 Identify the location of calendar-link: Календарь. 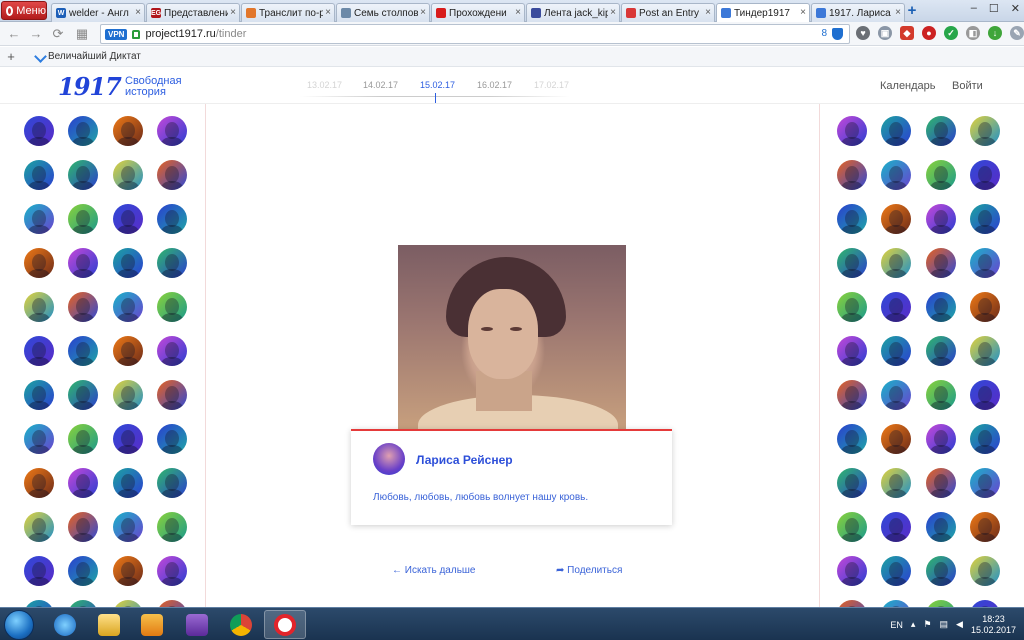
(908, 86).